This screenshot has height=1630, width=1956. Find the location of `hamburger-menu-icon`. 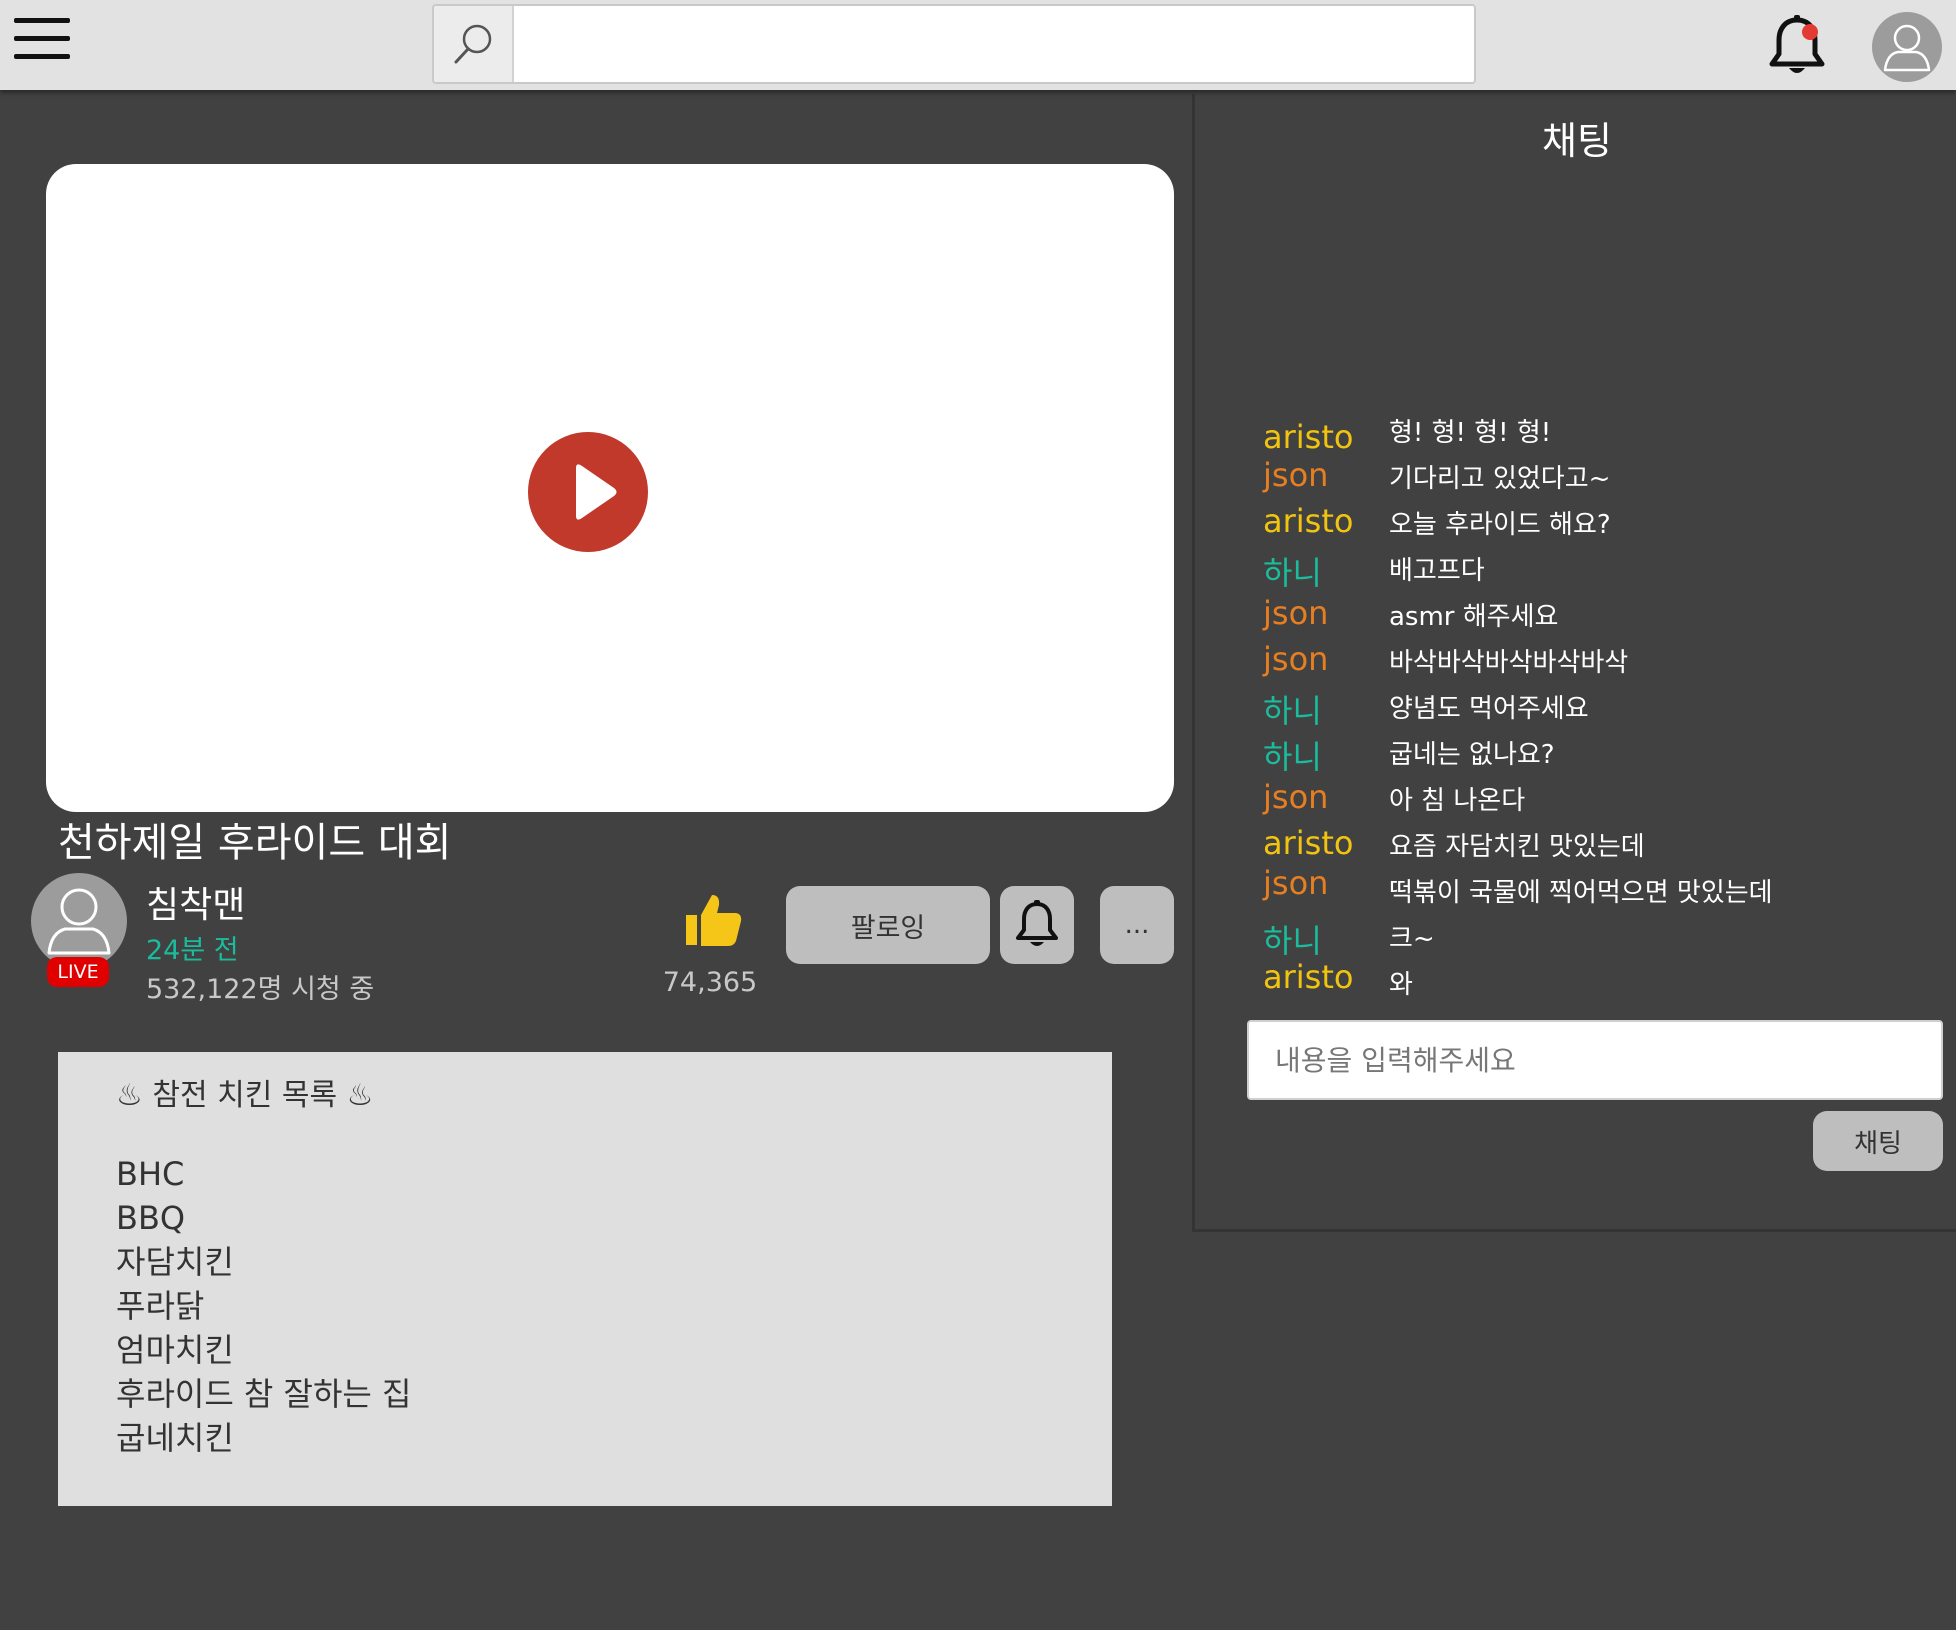

hamburger-menu-icon is located at coordinates (42, 39).